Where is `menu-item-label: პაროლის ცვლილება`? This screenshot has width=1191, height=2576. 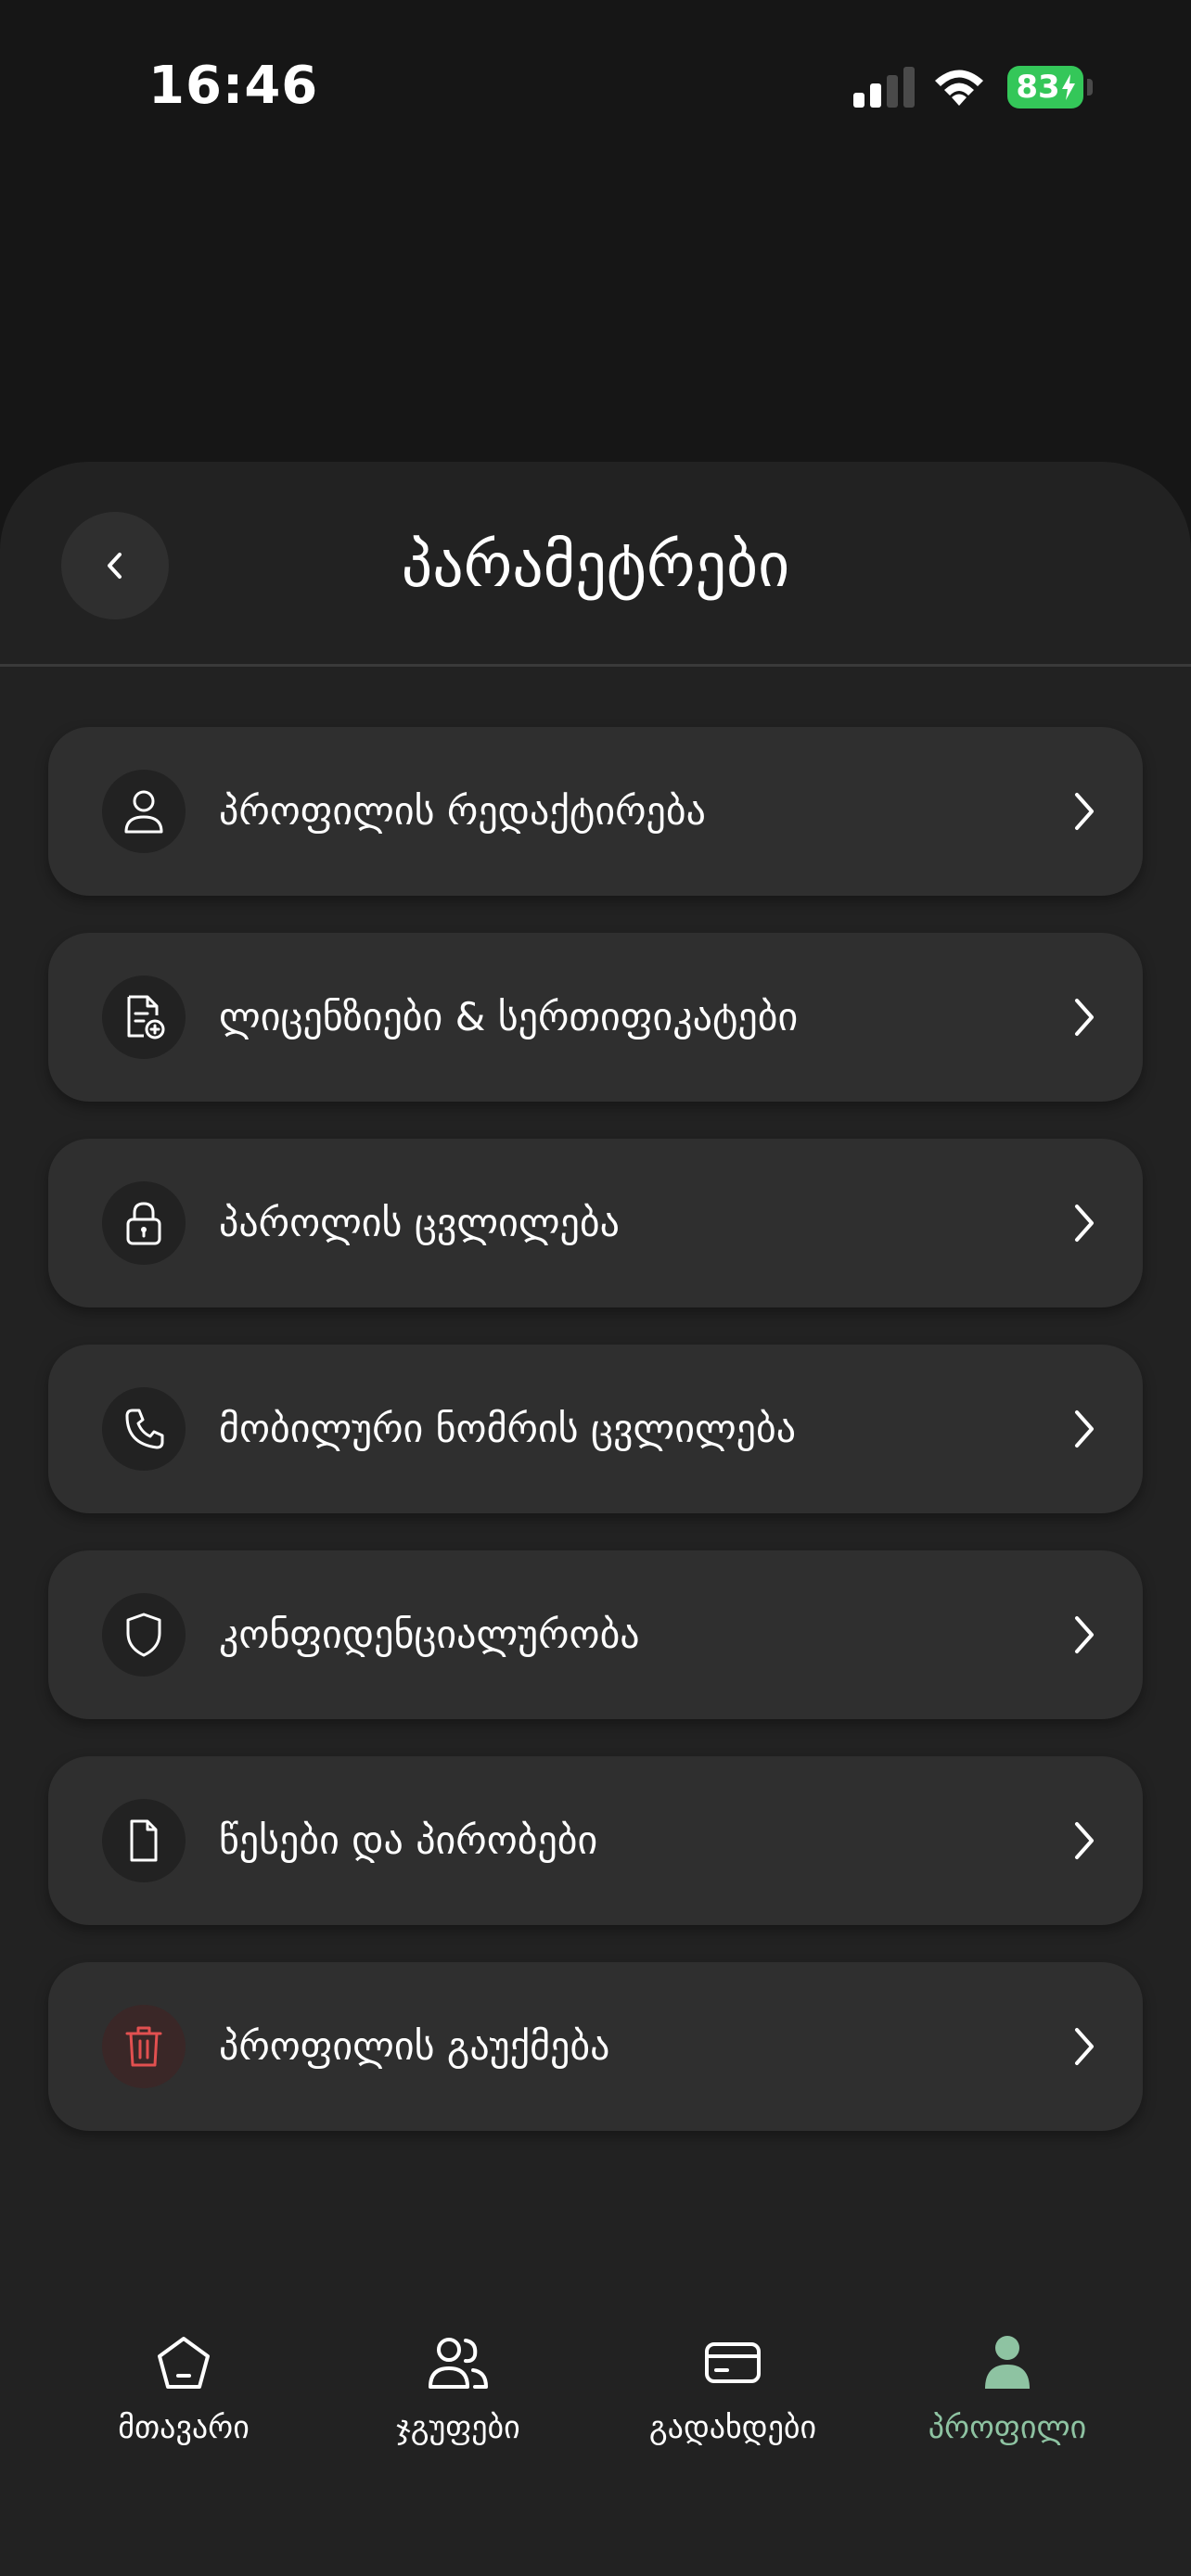
menu-item-label: პაროლის ცვლილება is located at coordinates (419, 1223).